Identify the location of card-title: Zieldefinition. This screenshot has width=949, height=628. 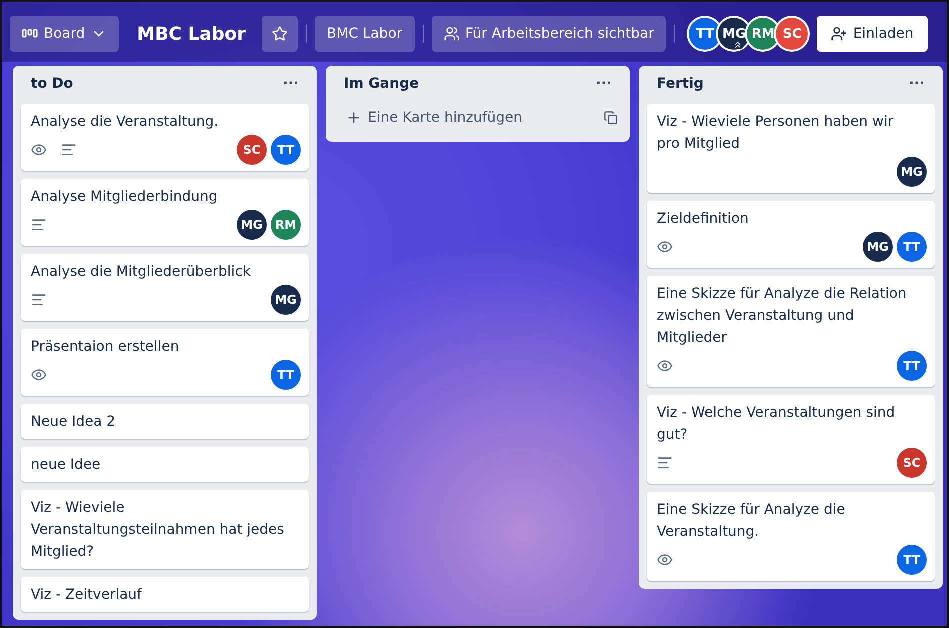
(703, 219).